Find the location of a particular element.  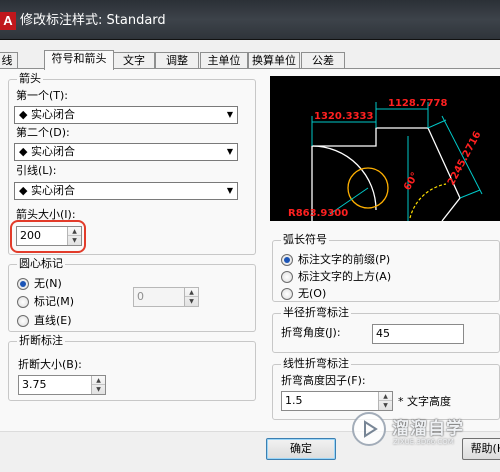

group-title: 圆心标记 is located at coordinates (41, 264).